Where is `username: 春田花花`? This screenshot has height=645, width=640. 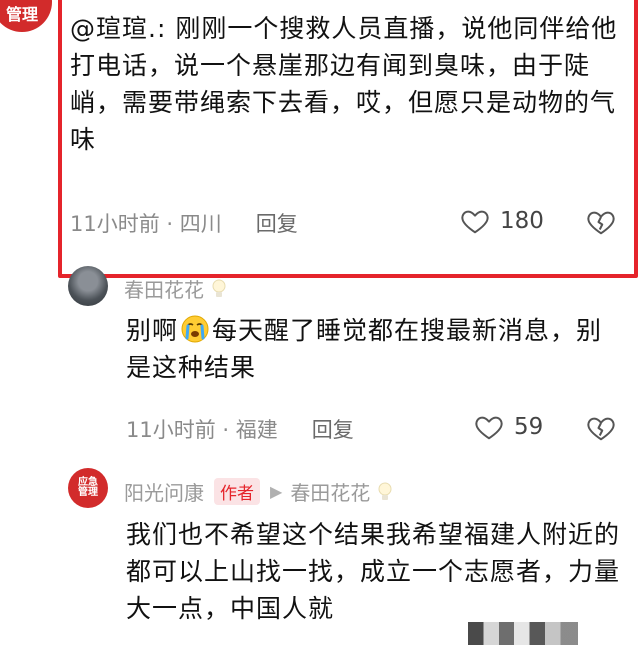 username: 春田花花 is located at coordinates (164, 290).